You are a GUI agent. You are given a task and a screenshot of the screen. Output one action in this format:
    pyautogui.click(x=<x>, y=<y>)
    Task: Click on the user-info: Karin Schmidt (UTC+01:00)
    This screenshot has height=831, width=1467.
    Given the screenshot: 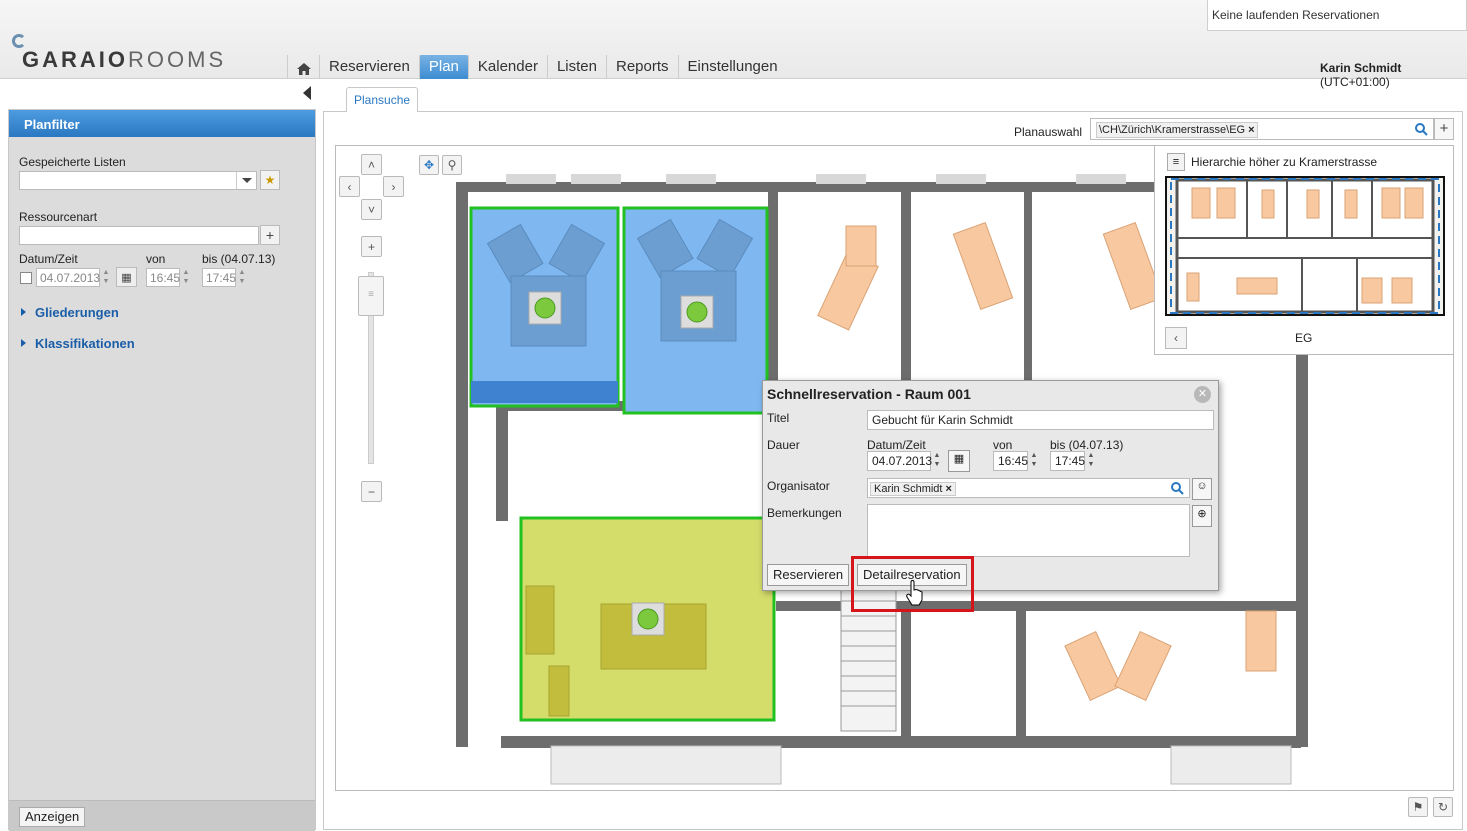 What is the action you would take?
    pyautogui.click(x=1393, y=75)
    